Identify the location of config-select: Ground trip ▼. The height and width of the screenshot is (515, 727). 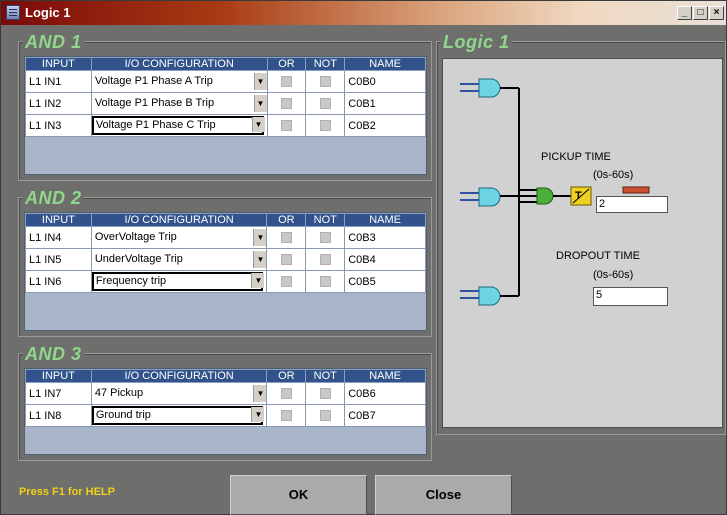
(178, 415).